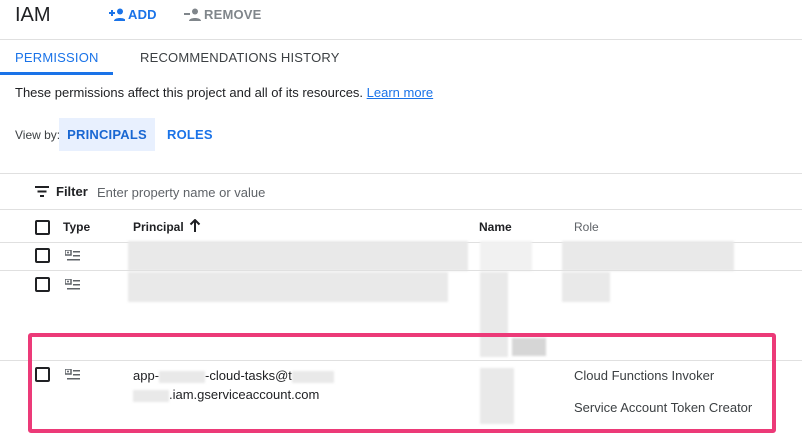 The width and height of the screenshot is (802, 437). I want to click on add-person-icon, so click(117, 14).